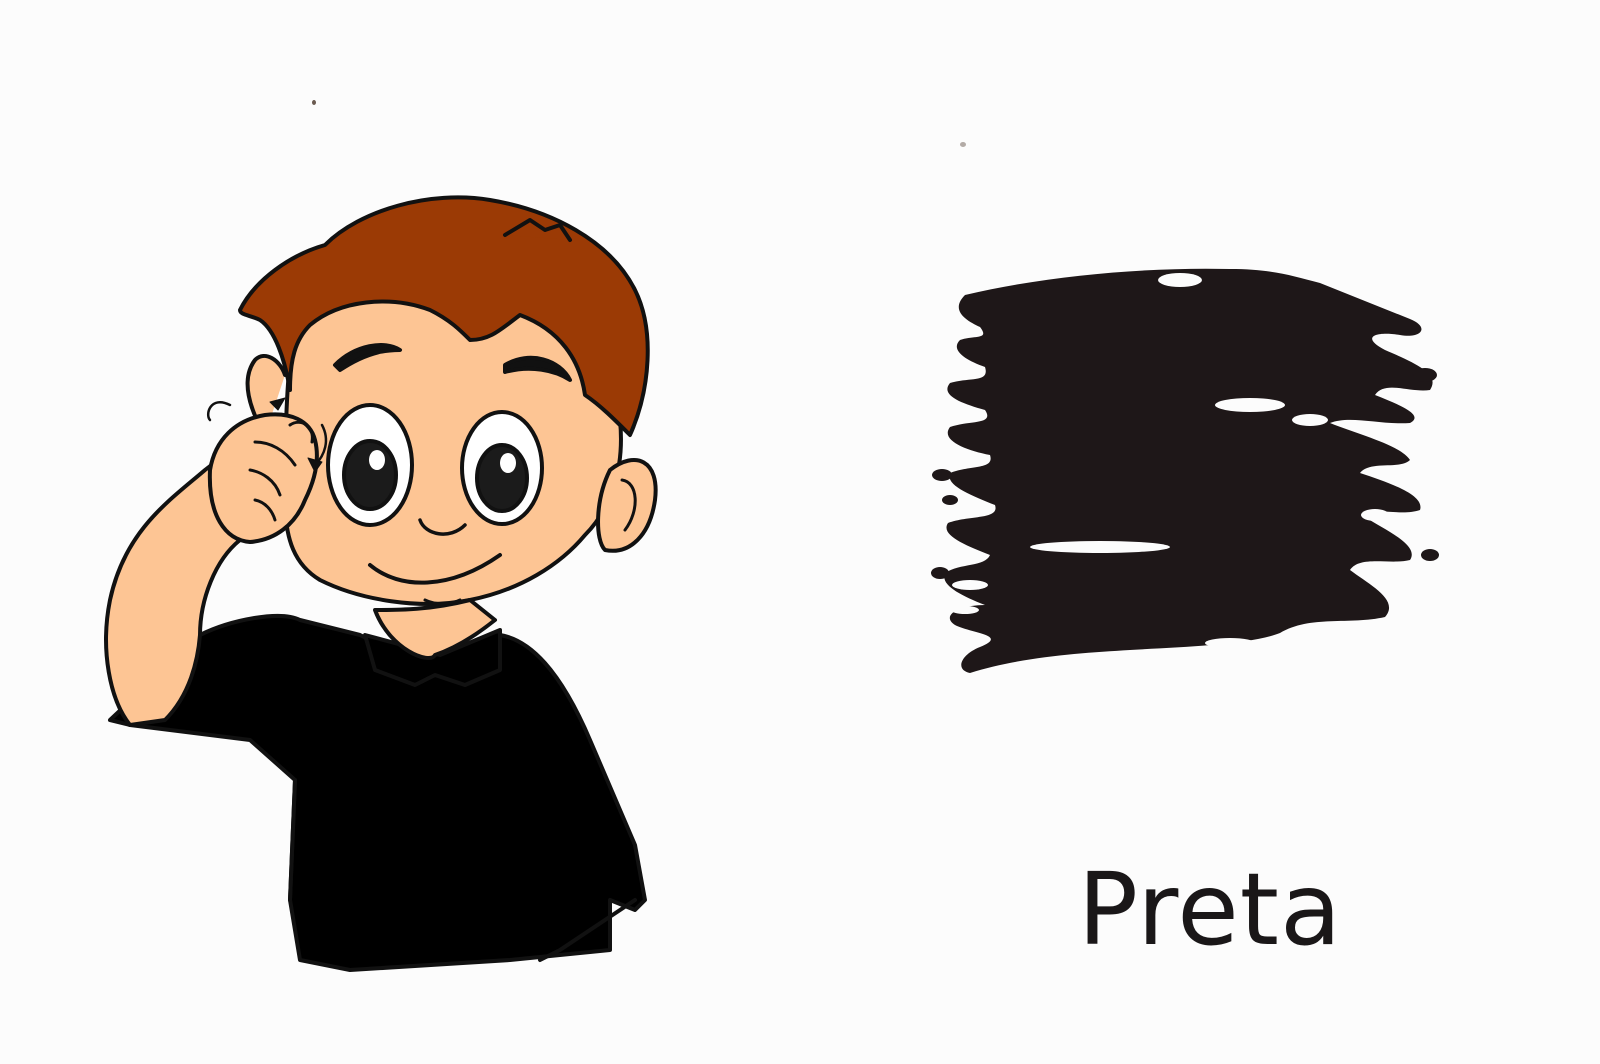 The image size is (1600, 1064). I want to click on black-paint-swatch-icon, so click(1185, 470).